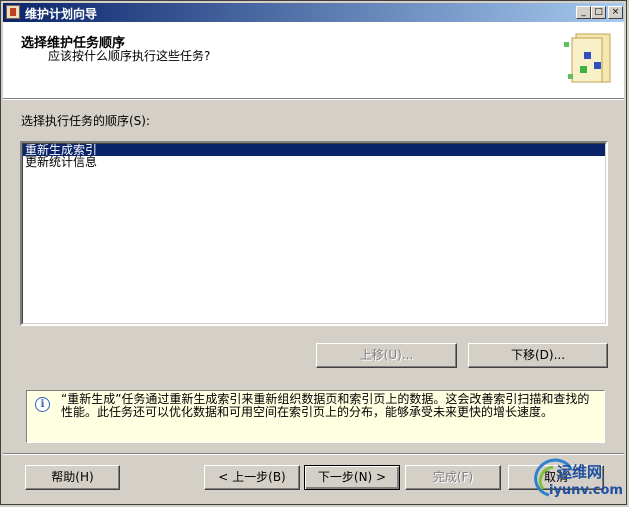 The image size is (629, 507). I want to click on window-title: 维护计划向导, so click(61, 14).